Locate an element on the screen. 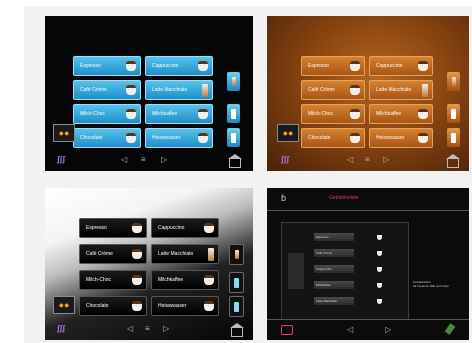 This screenshot has height=343, width=472. list-item: Café Crème is located at coordinates (348, 253).